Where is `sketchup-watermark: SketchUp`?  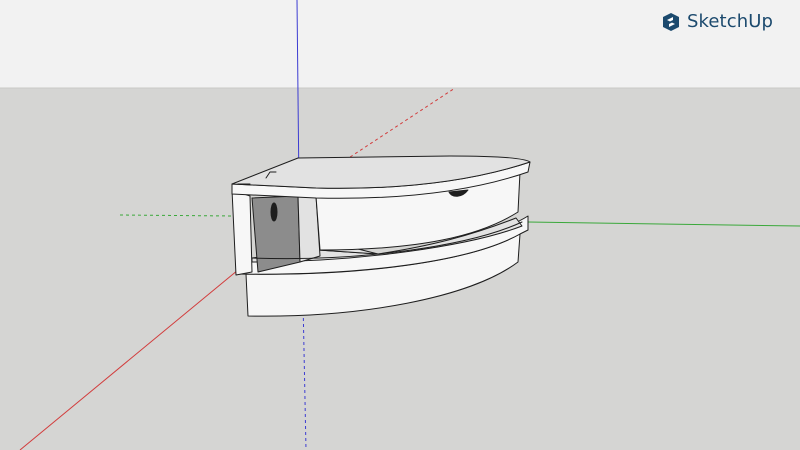
sketchup-watermark: SketchUp is located at coordinates (717, 22).